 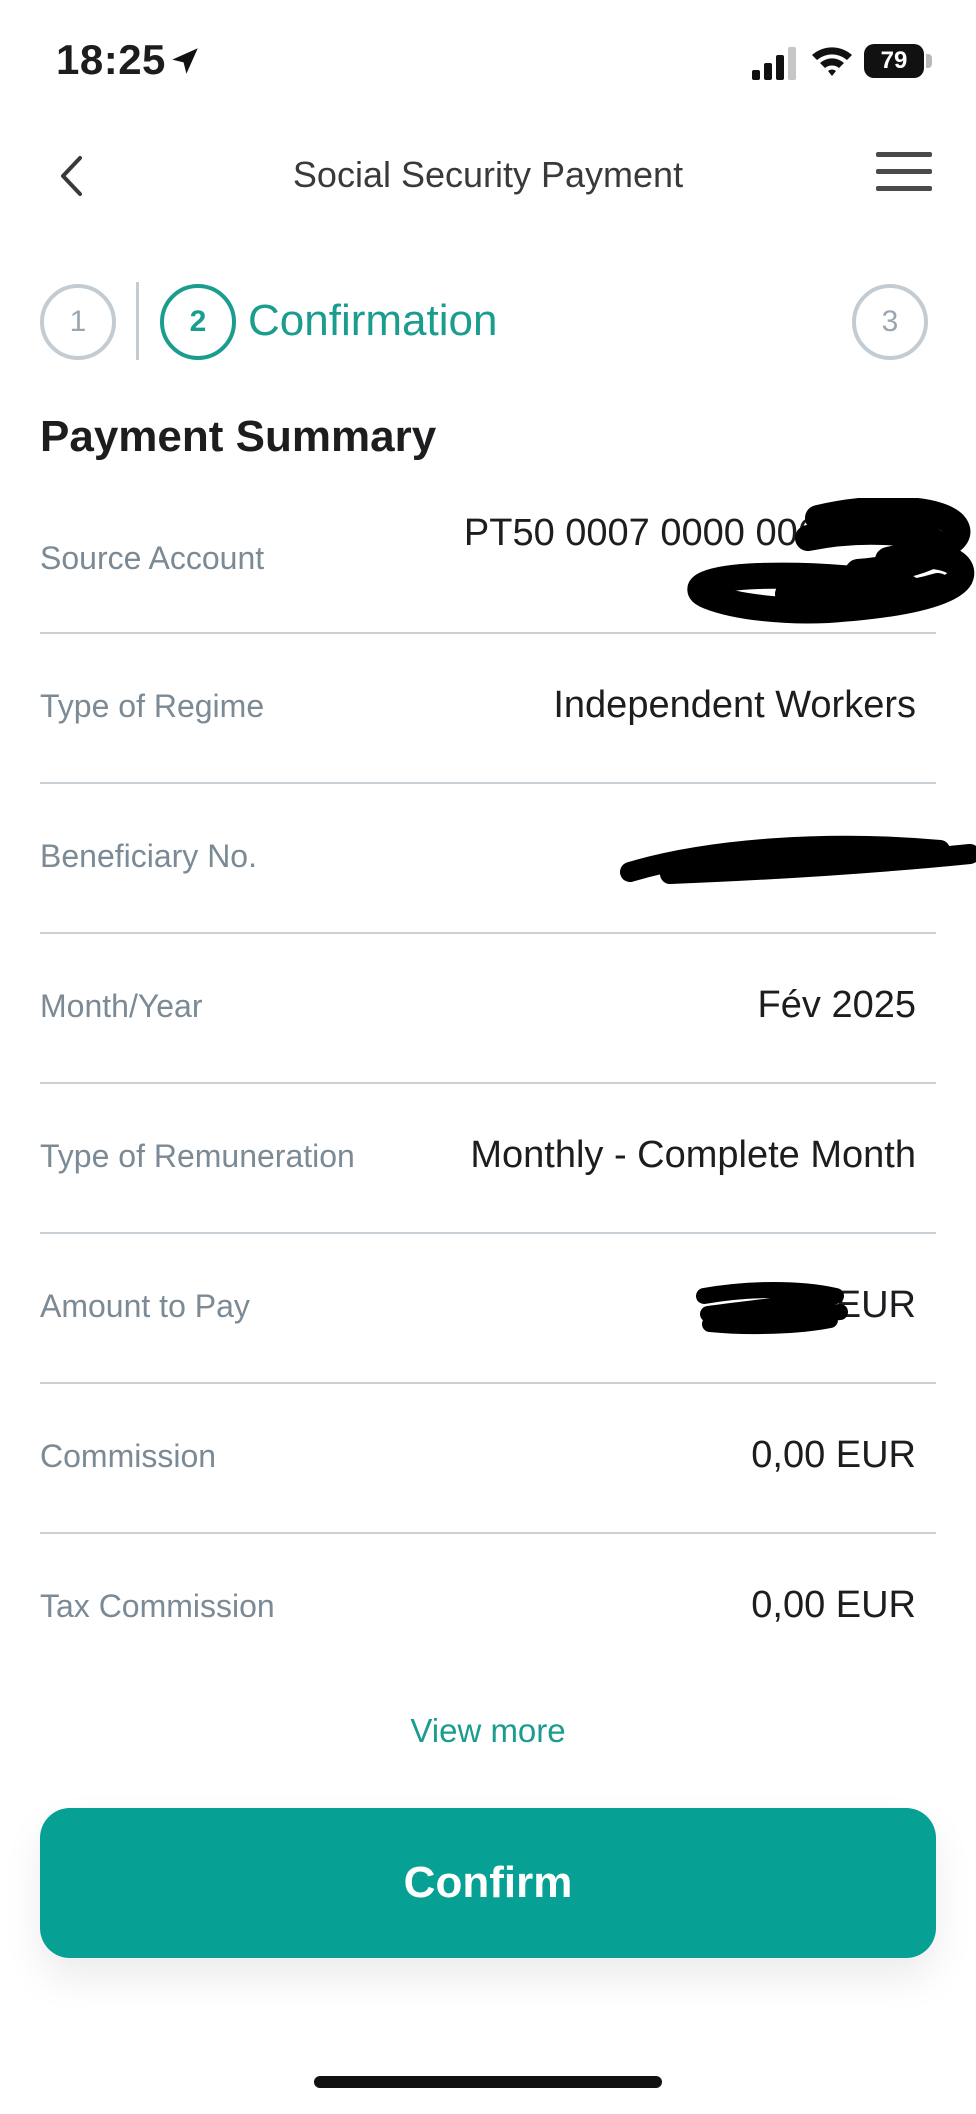 What do you see at coordinates (904, 154) in the screenshot?
I see `hamburger-menu-icon` at bounding box center [904, 154].